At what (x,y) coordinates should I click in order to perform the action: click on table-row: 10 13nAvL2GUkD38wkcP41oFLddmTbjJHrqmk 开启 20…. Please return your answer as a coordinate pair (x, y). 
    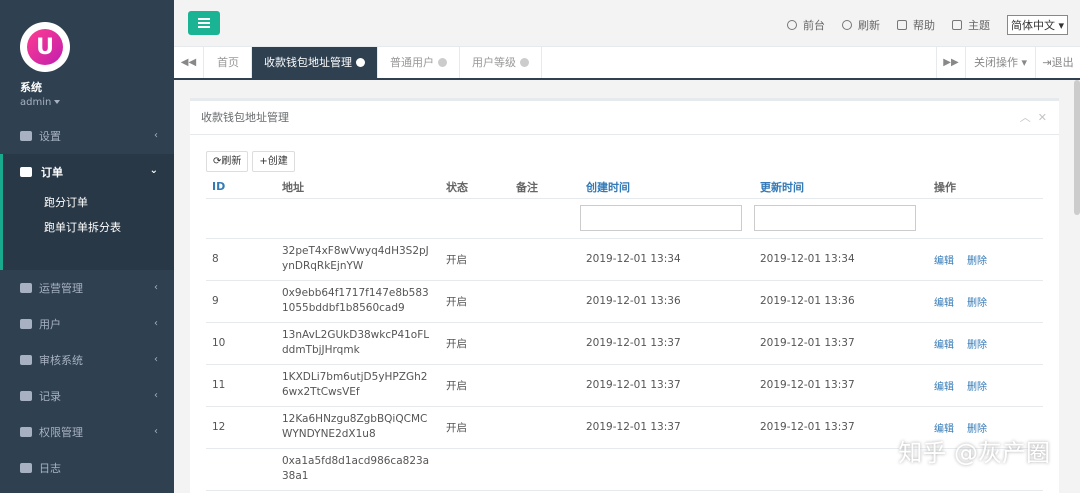
    Looking at the image, I should click on (624, 343).